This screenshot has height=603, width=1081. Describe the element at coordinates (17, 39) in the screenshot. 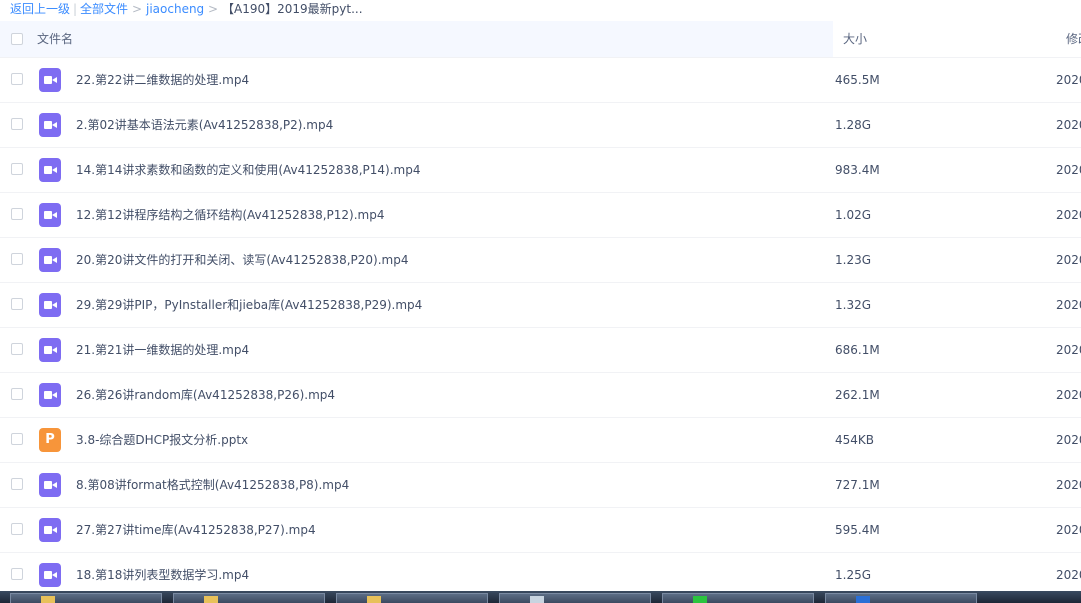

I see `select-all-checkbox` at that location.